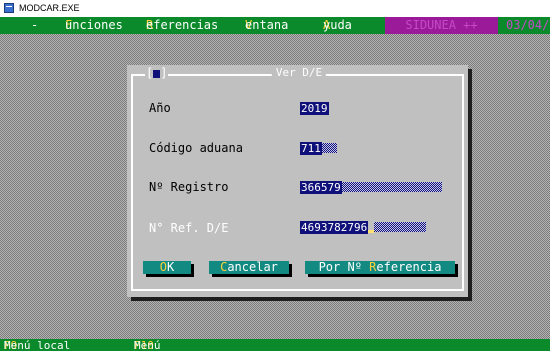  I want to click on por-referencia-prefix: Por Nº, so click(344, 267).